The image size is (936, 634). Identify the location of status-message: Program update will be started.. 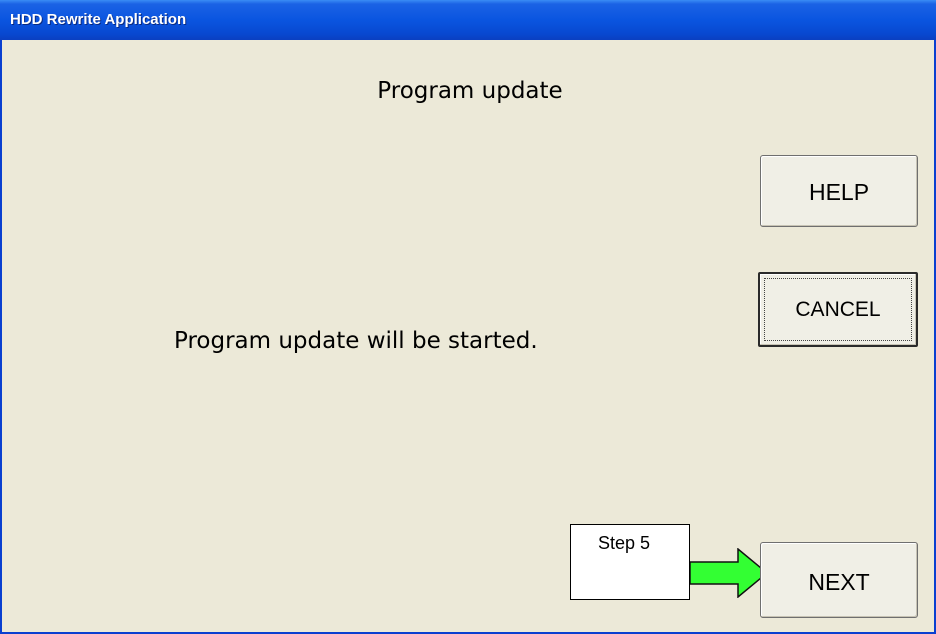
(356, 341).